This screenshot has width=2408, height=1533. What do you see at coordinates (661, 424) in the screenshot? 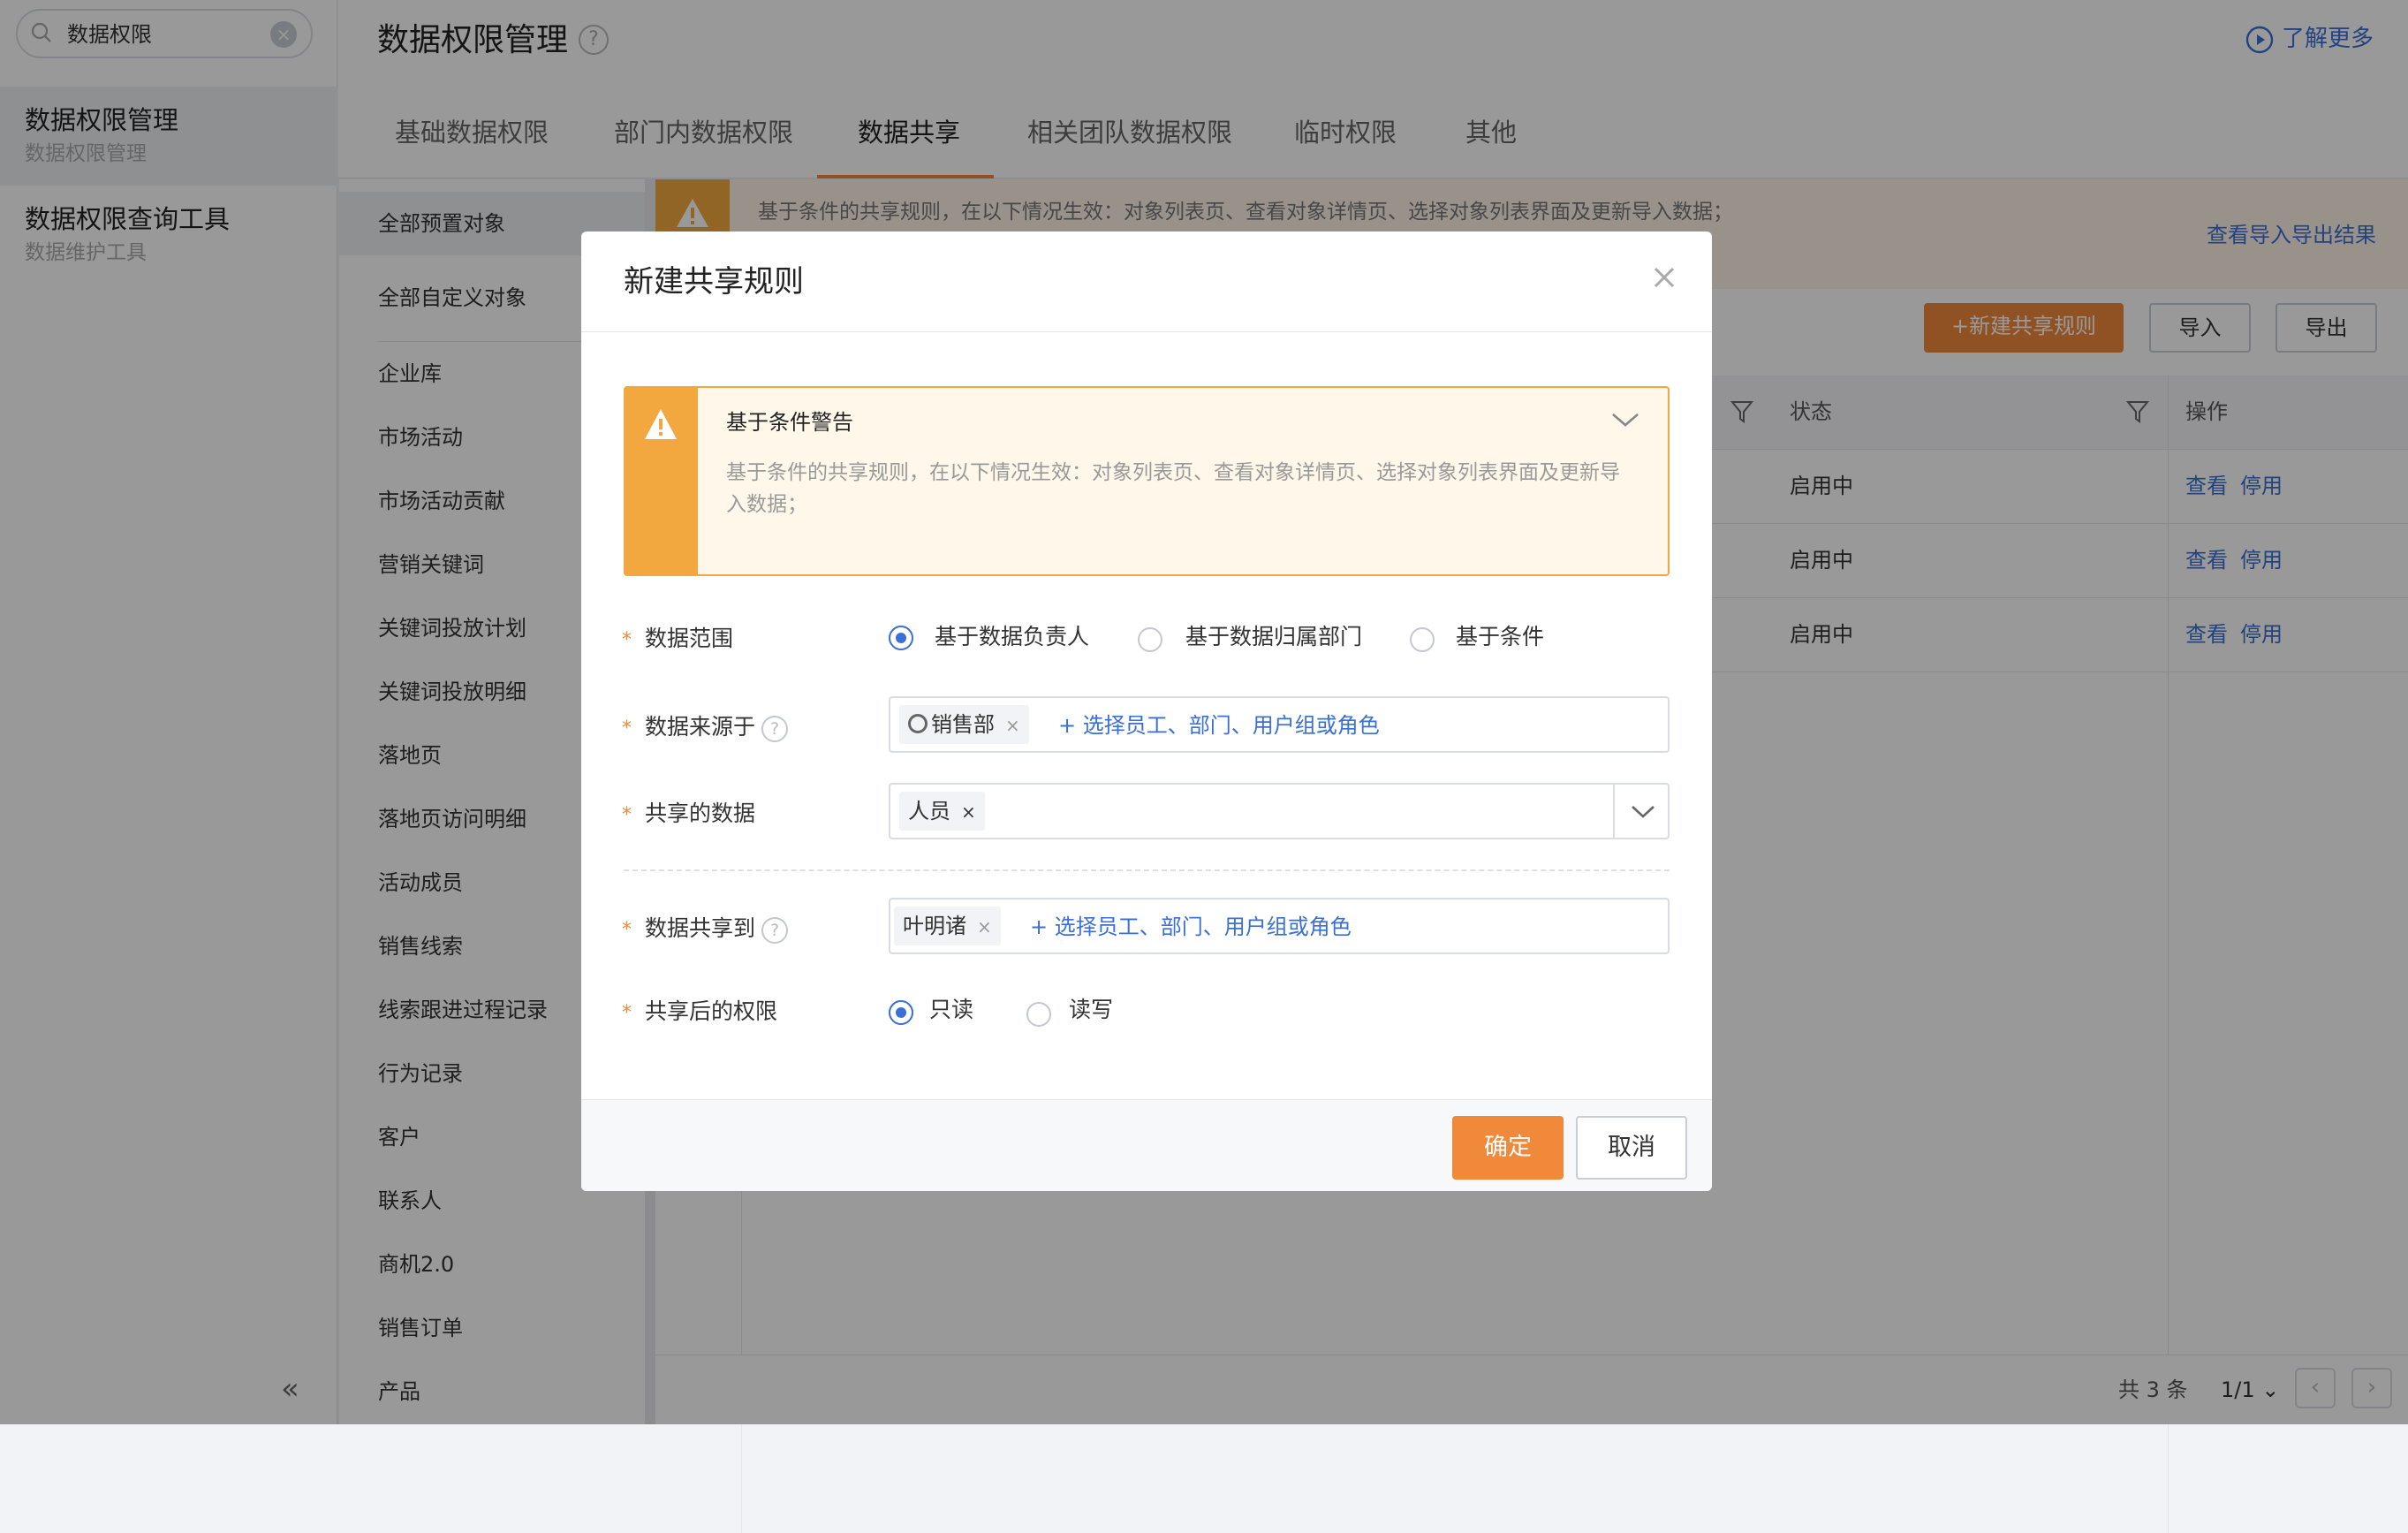
I see `warning-icon` at bounding box center [661, 424].